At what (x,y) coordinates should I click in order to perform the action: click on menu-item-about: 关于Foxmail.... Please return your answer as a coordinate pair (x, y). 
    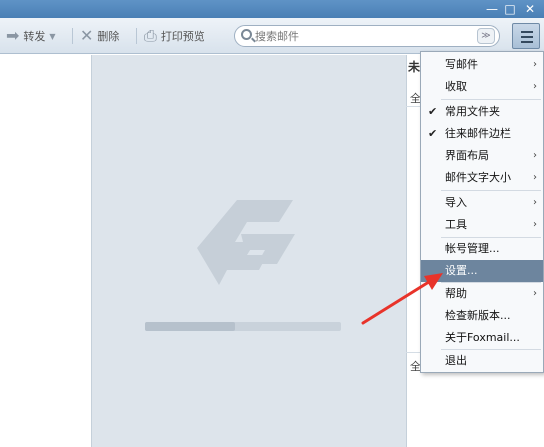
    Looking at the image, I should click on (482, 338).